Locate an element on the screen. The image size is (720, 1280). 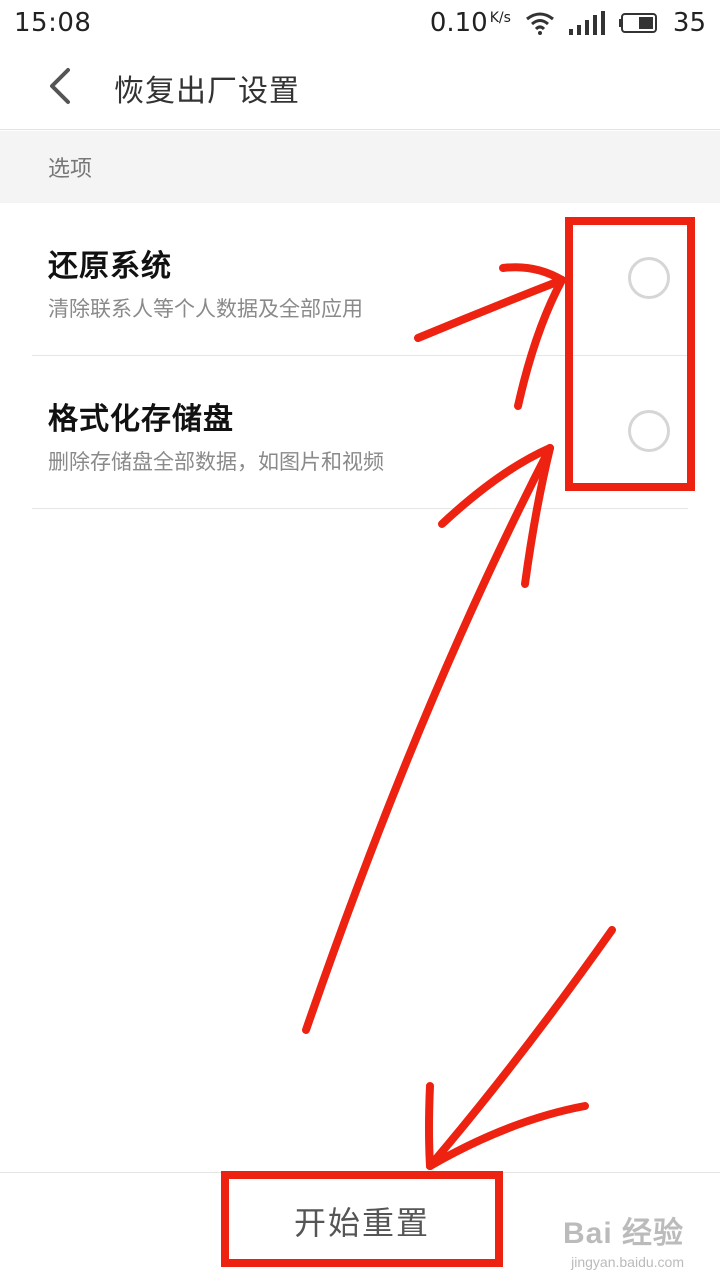
option-restore-system: 还原系统 清除联系人等个人数据及全部应用 is located at coordinates (360, 279).